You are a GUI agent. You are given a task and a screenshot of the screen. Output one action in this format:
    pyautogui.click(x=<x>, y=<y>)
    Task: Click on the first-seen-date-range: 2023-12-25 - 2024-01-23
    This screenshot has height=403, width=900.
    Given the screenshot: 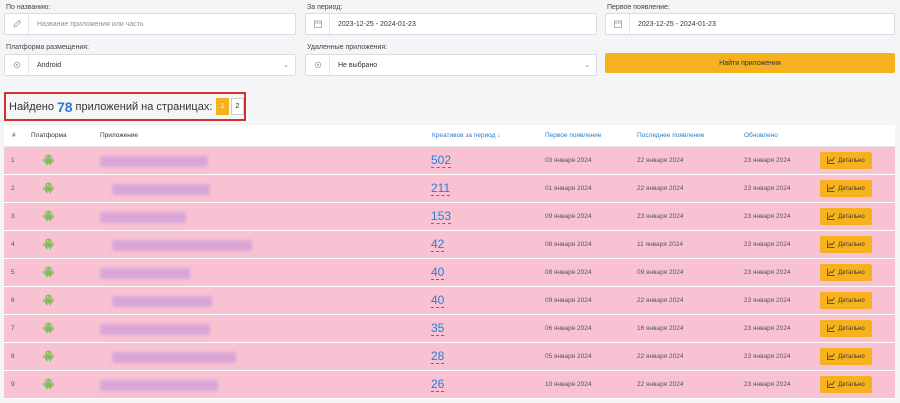 What is the action you would take?
    pyautogui.click(x=750, y=24)
    